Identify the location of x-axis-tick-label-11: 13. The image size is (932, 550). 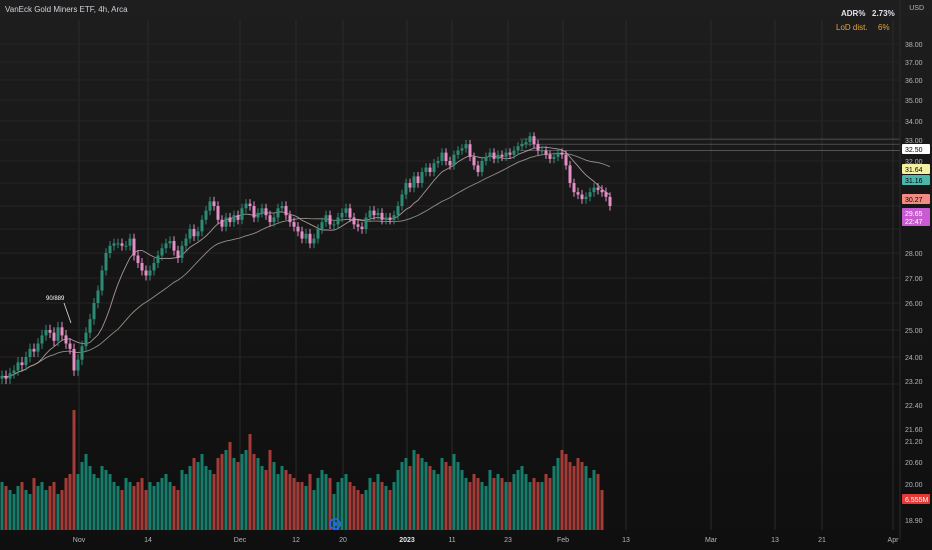
(775, 540).